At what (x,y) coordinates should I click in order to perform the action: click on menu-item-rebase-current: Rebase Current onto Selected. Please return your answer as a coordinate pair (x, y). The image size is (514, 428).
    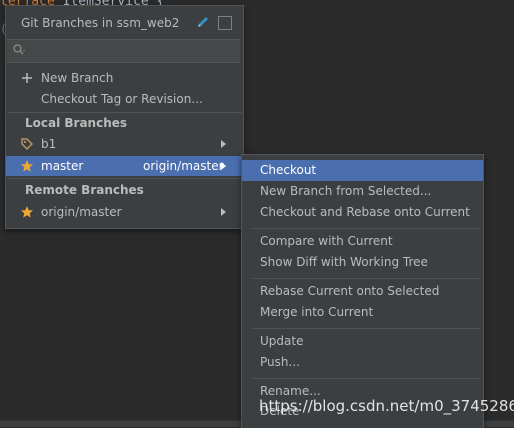
    Looking at the image, I should click on (362, 291).